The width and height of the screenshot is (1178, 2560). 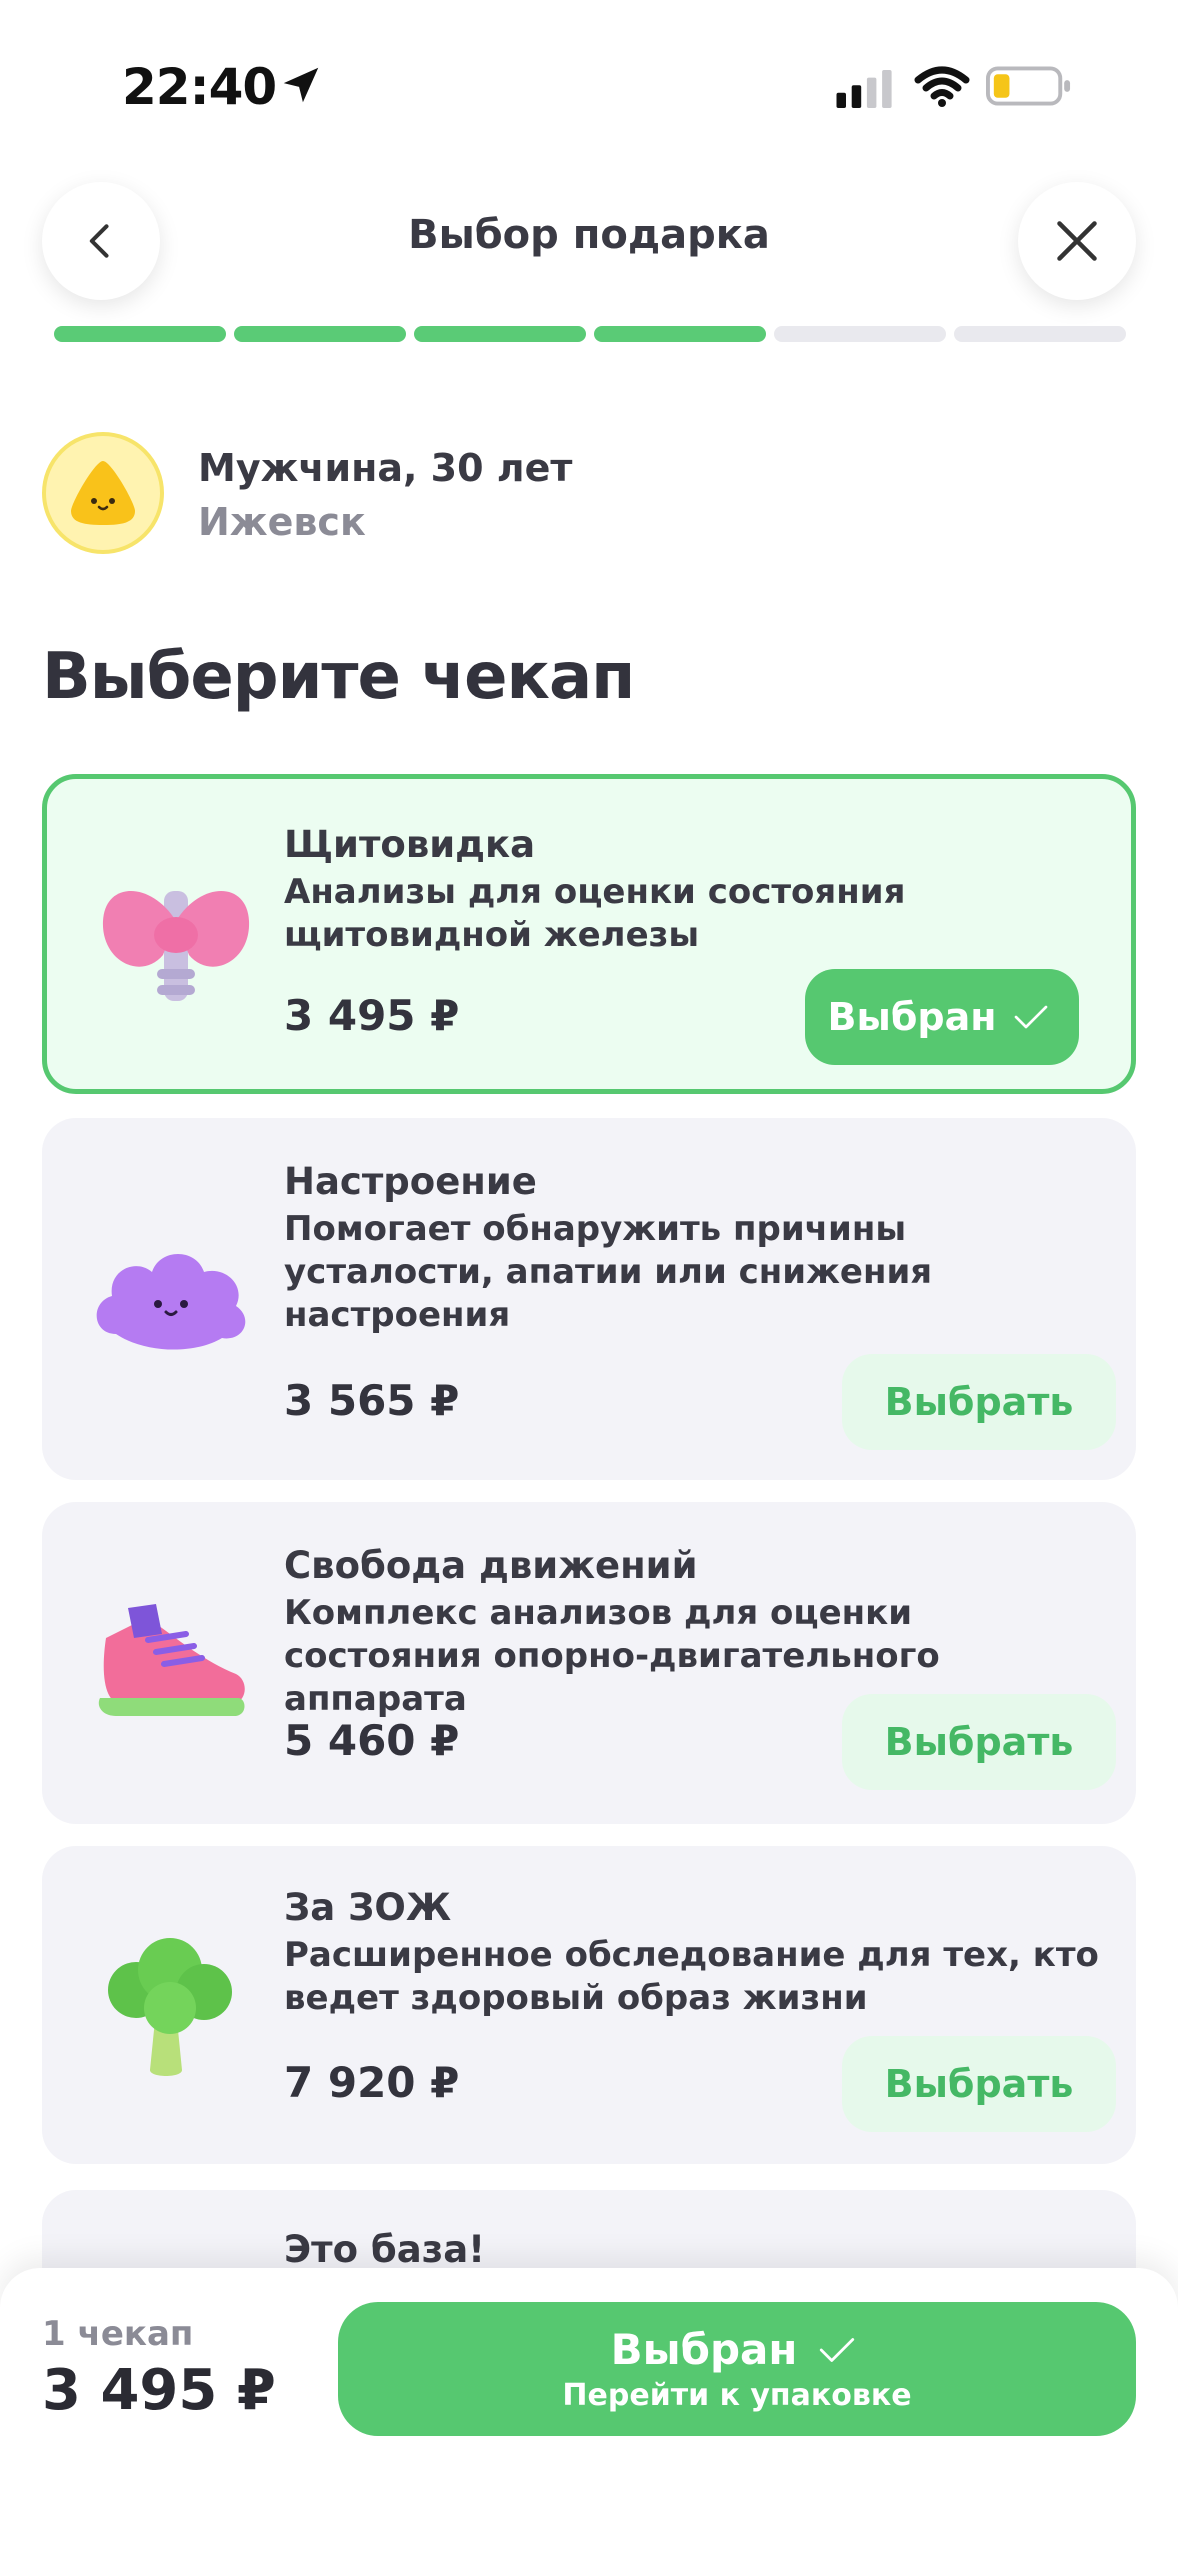 I want to click on proceed-button-label: Выбран, so click(x=704, y=2349).